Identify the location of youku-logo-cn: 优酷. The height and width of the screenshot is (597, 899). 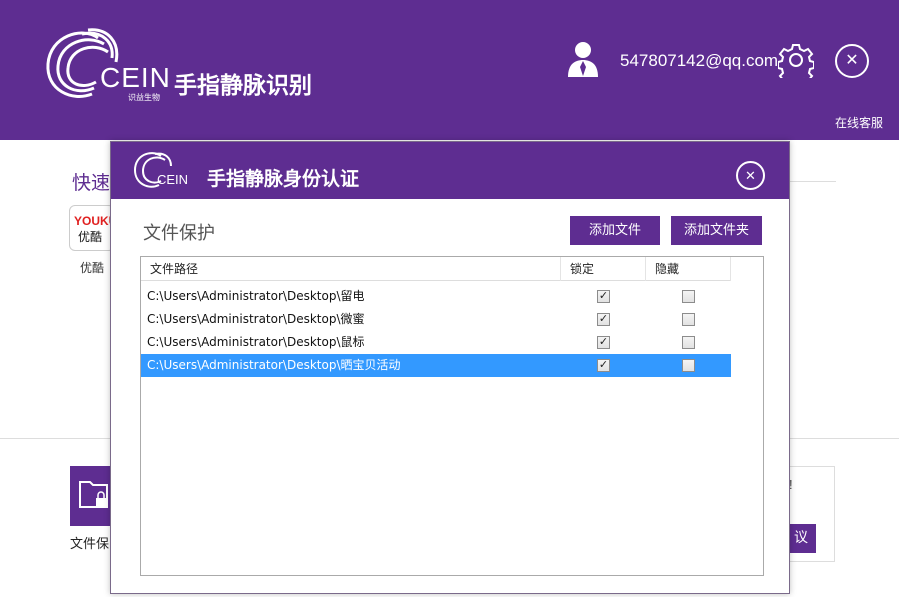
(90, 237).